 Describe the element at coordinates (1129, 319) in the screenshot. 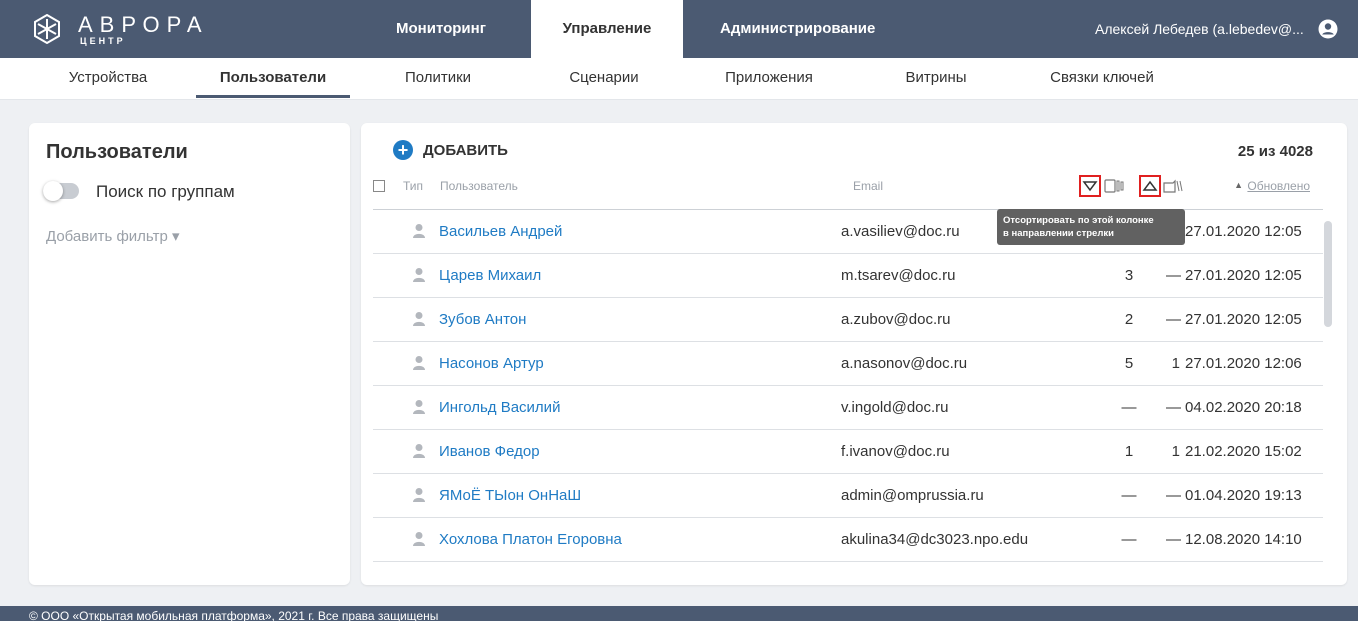

I see `device-count: 2` at that location.